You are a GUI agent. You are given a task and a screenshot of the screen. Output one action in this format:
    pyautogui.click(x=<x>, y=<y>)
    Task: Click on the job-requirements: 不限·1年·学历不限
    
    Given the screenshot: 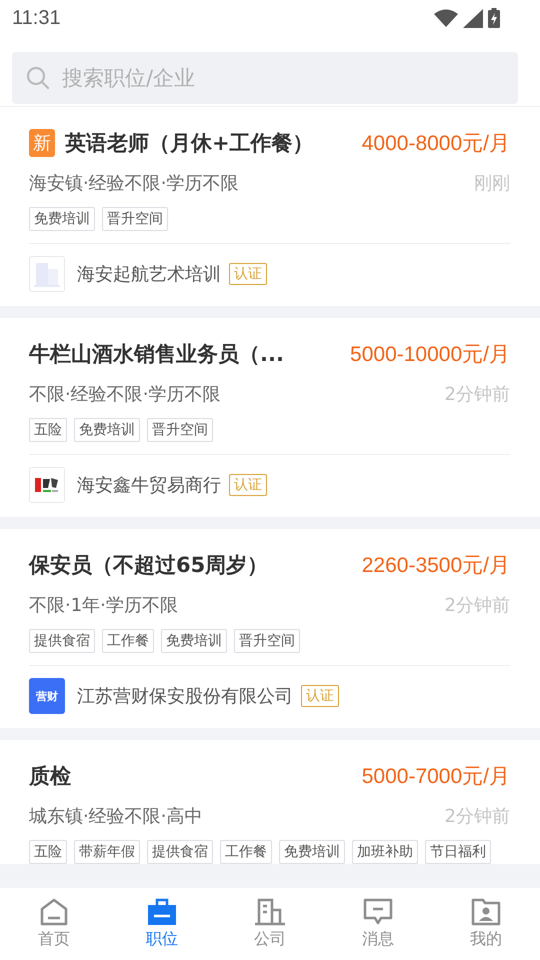 What is the action you would take?
    pyautogui.click(x=103, y=605)
    